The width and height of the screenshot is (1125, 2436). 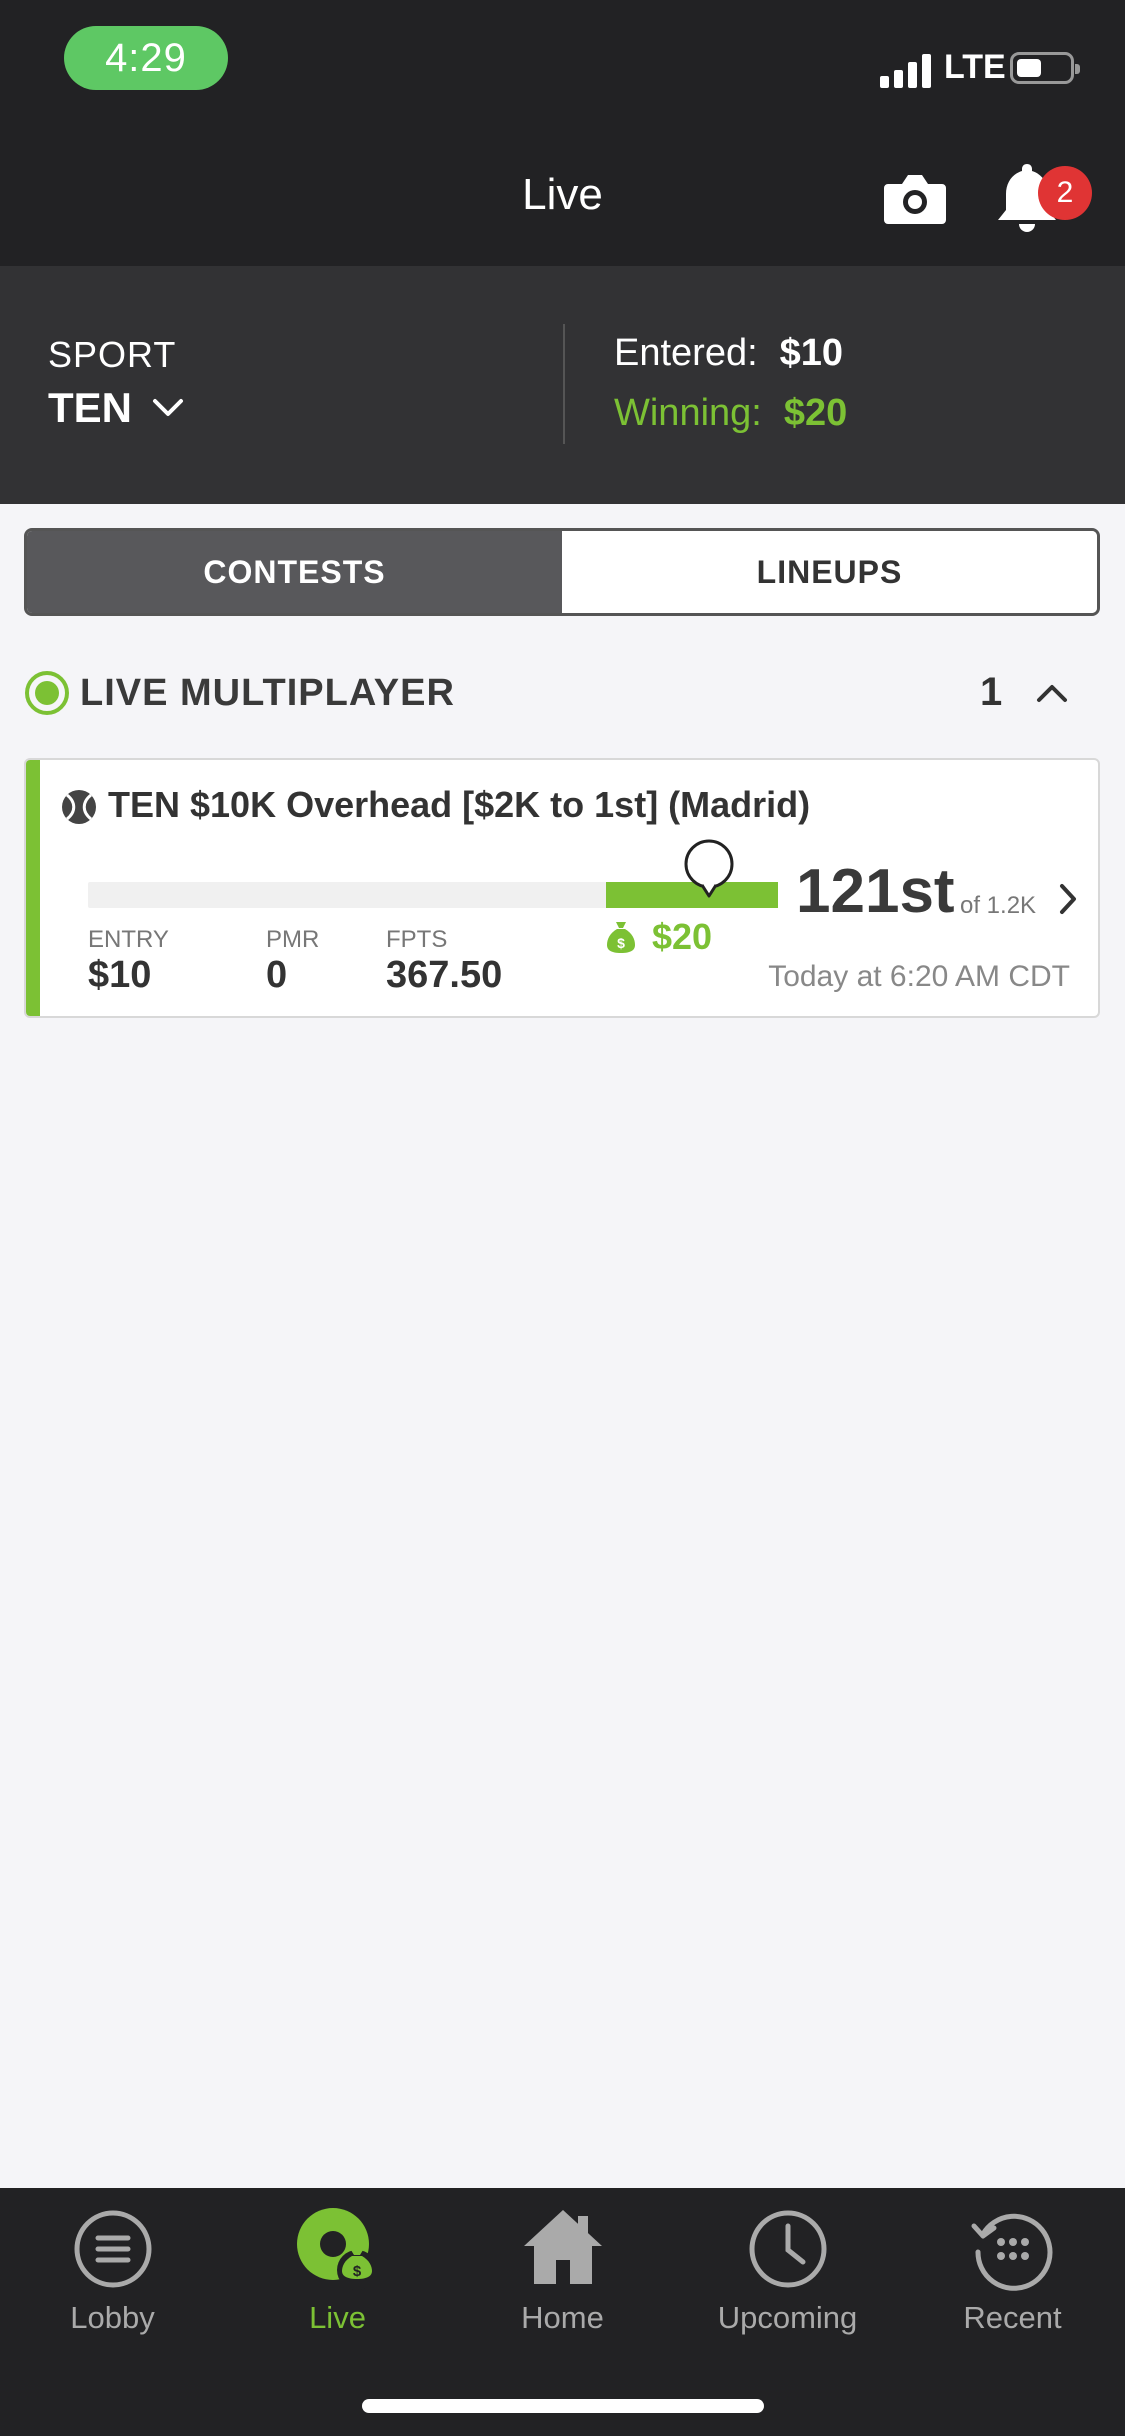 I want to click on money-bag-icon: $, so click(x=621, y=937).